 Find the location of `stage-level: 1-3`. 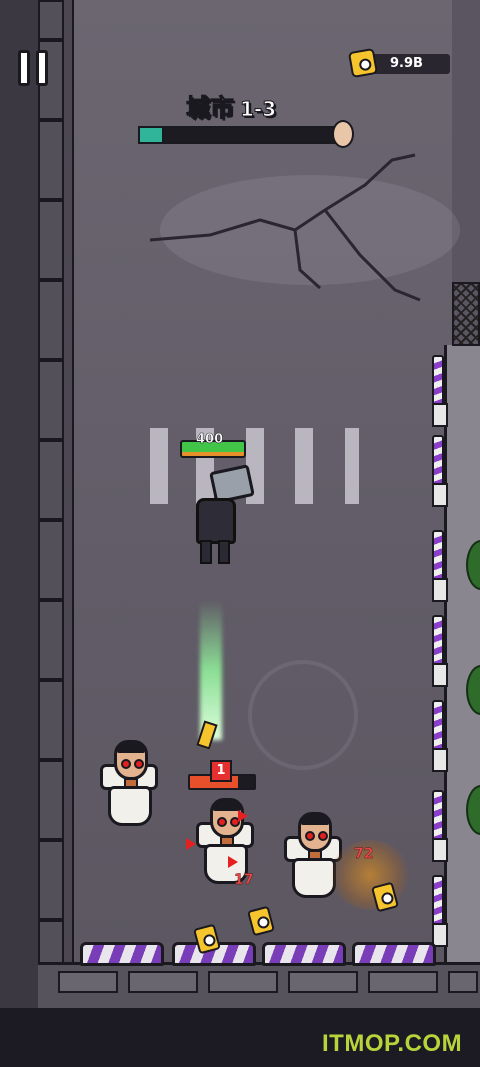

stage-level: 1-3 is located at coordinates (258, 109).